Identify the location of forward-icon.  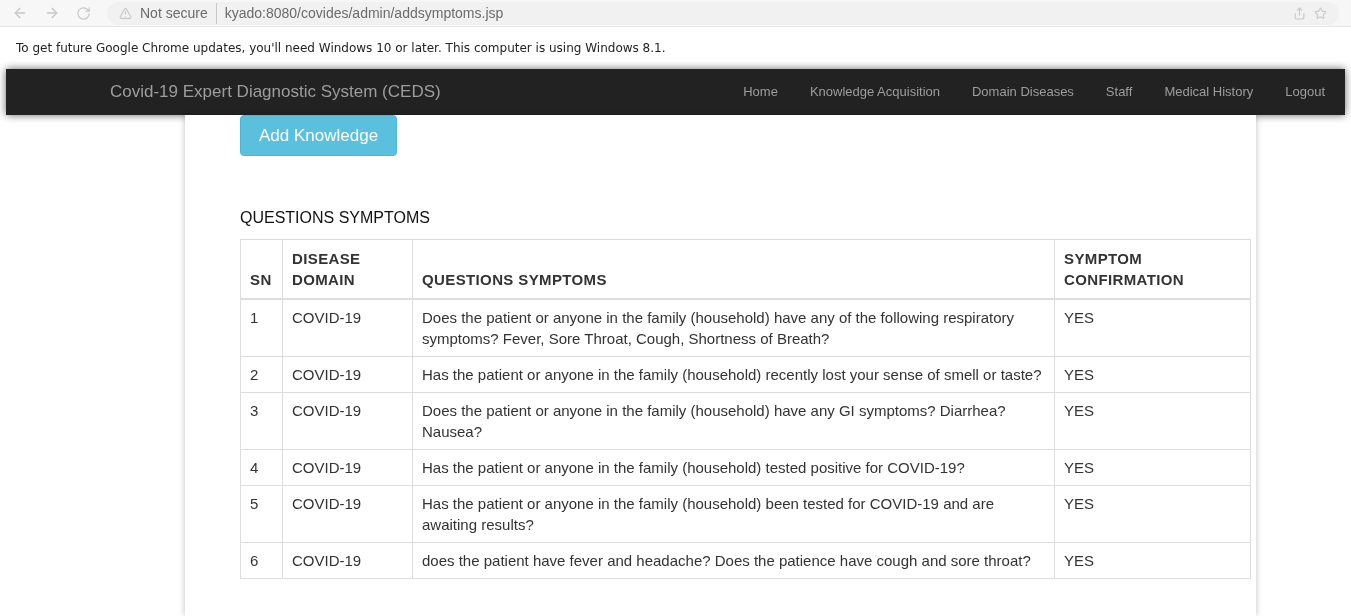
(52, 13).